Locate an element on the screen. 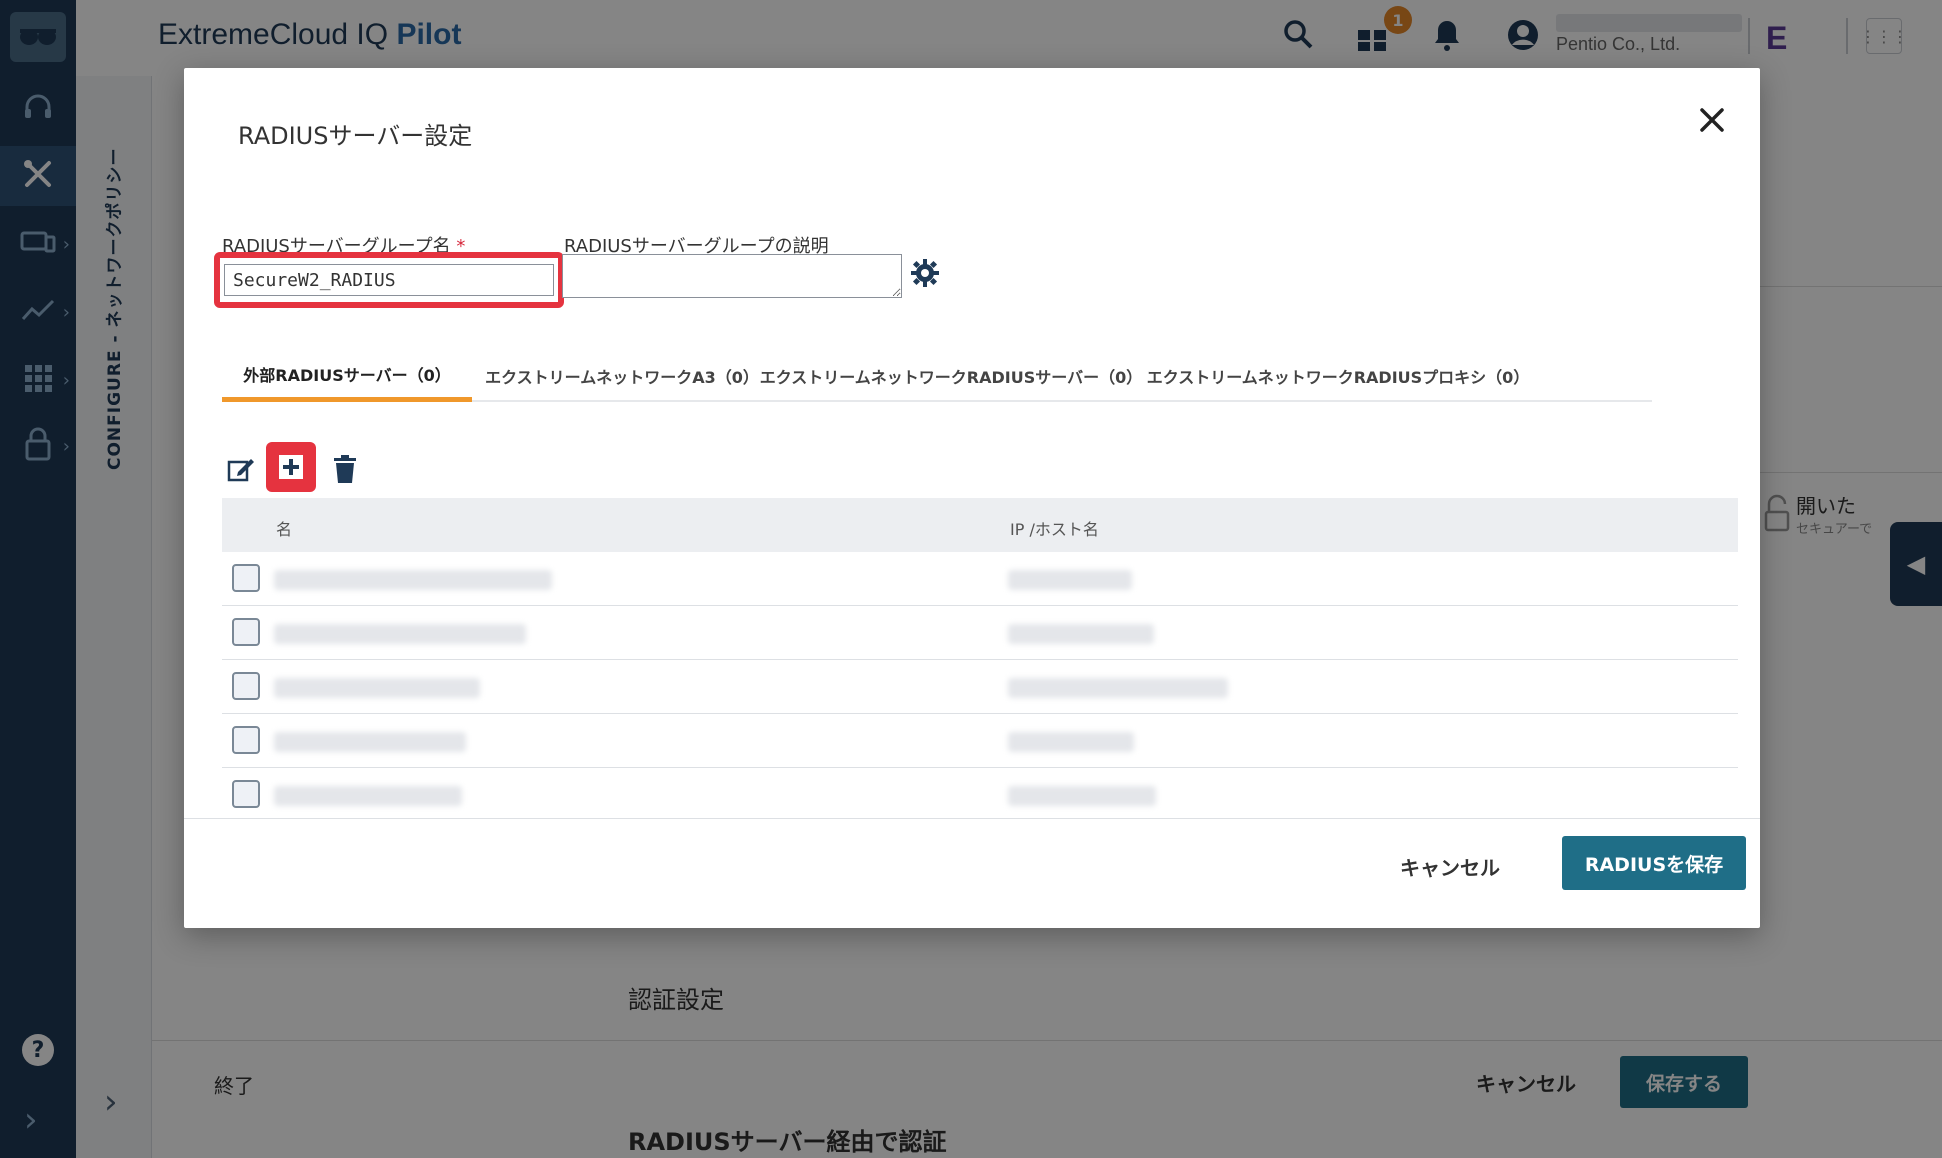  tab-extreme-radius-server: エクストリームネットワークRADIUSサーバー（0） is located at coordinates (951, 376).